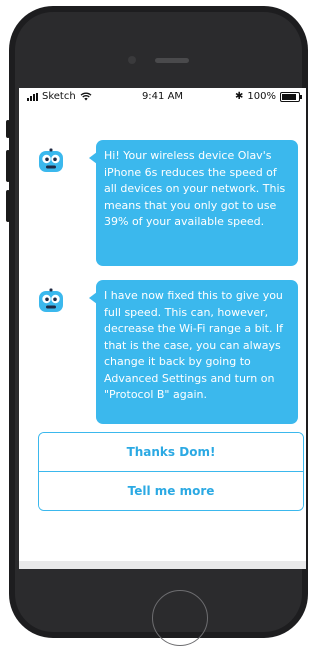 Image resolution: width=320 pixels, height=646 pixels. Describe the element at coordinates (132, 60) in the screenshot. I see `front-camera` at that location.